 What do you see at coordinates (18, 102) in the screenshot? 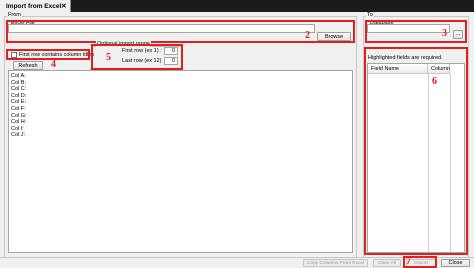
I see `excel-column-item: Col E:` at bounding box center [18, 102].